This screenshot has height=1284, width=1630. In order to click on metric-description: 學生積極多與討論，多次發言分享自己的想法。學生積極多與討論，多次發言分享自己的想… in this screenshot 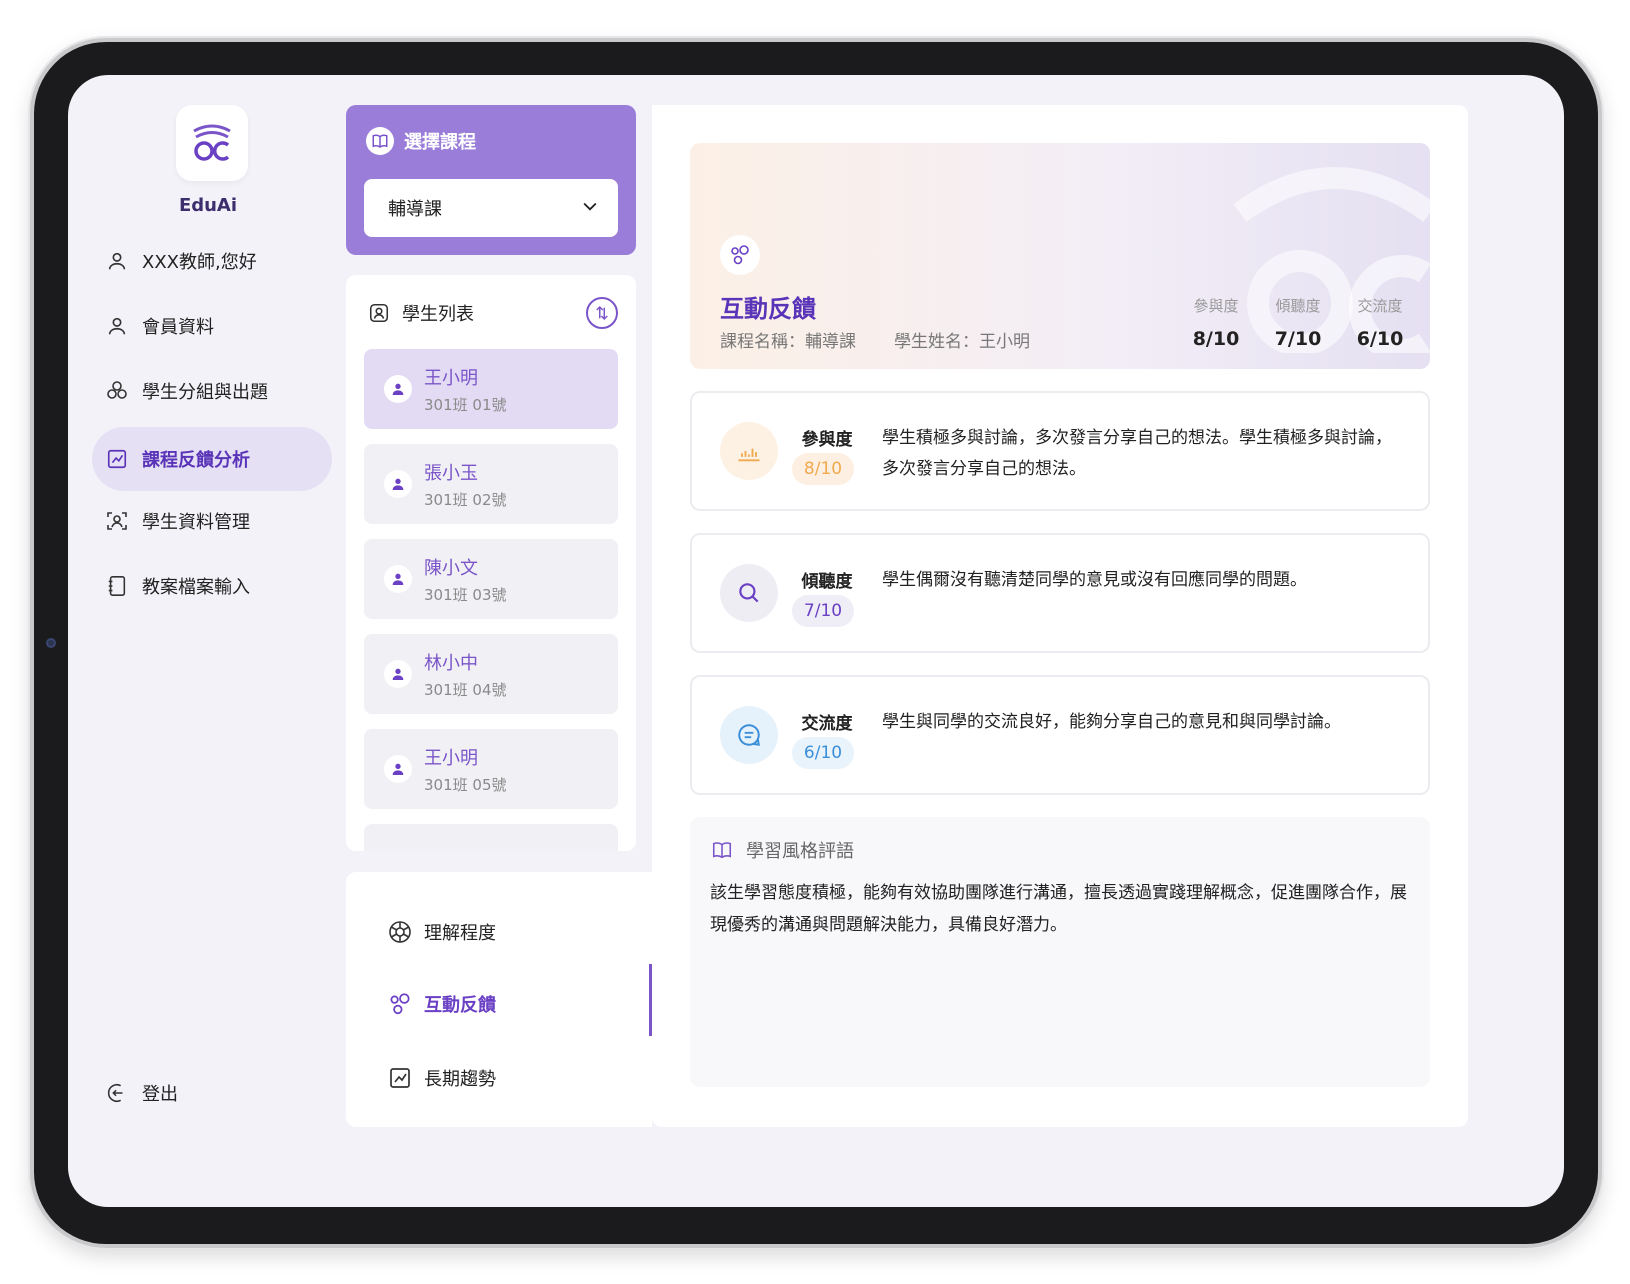, I will do `click(1137, 453)`.